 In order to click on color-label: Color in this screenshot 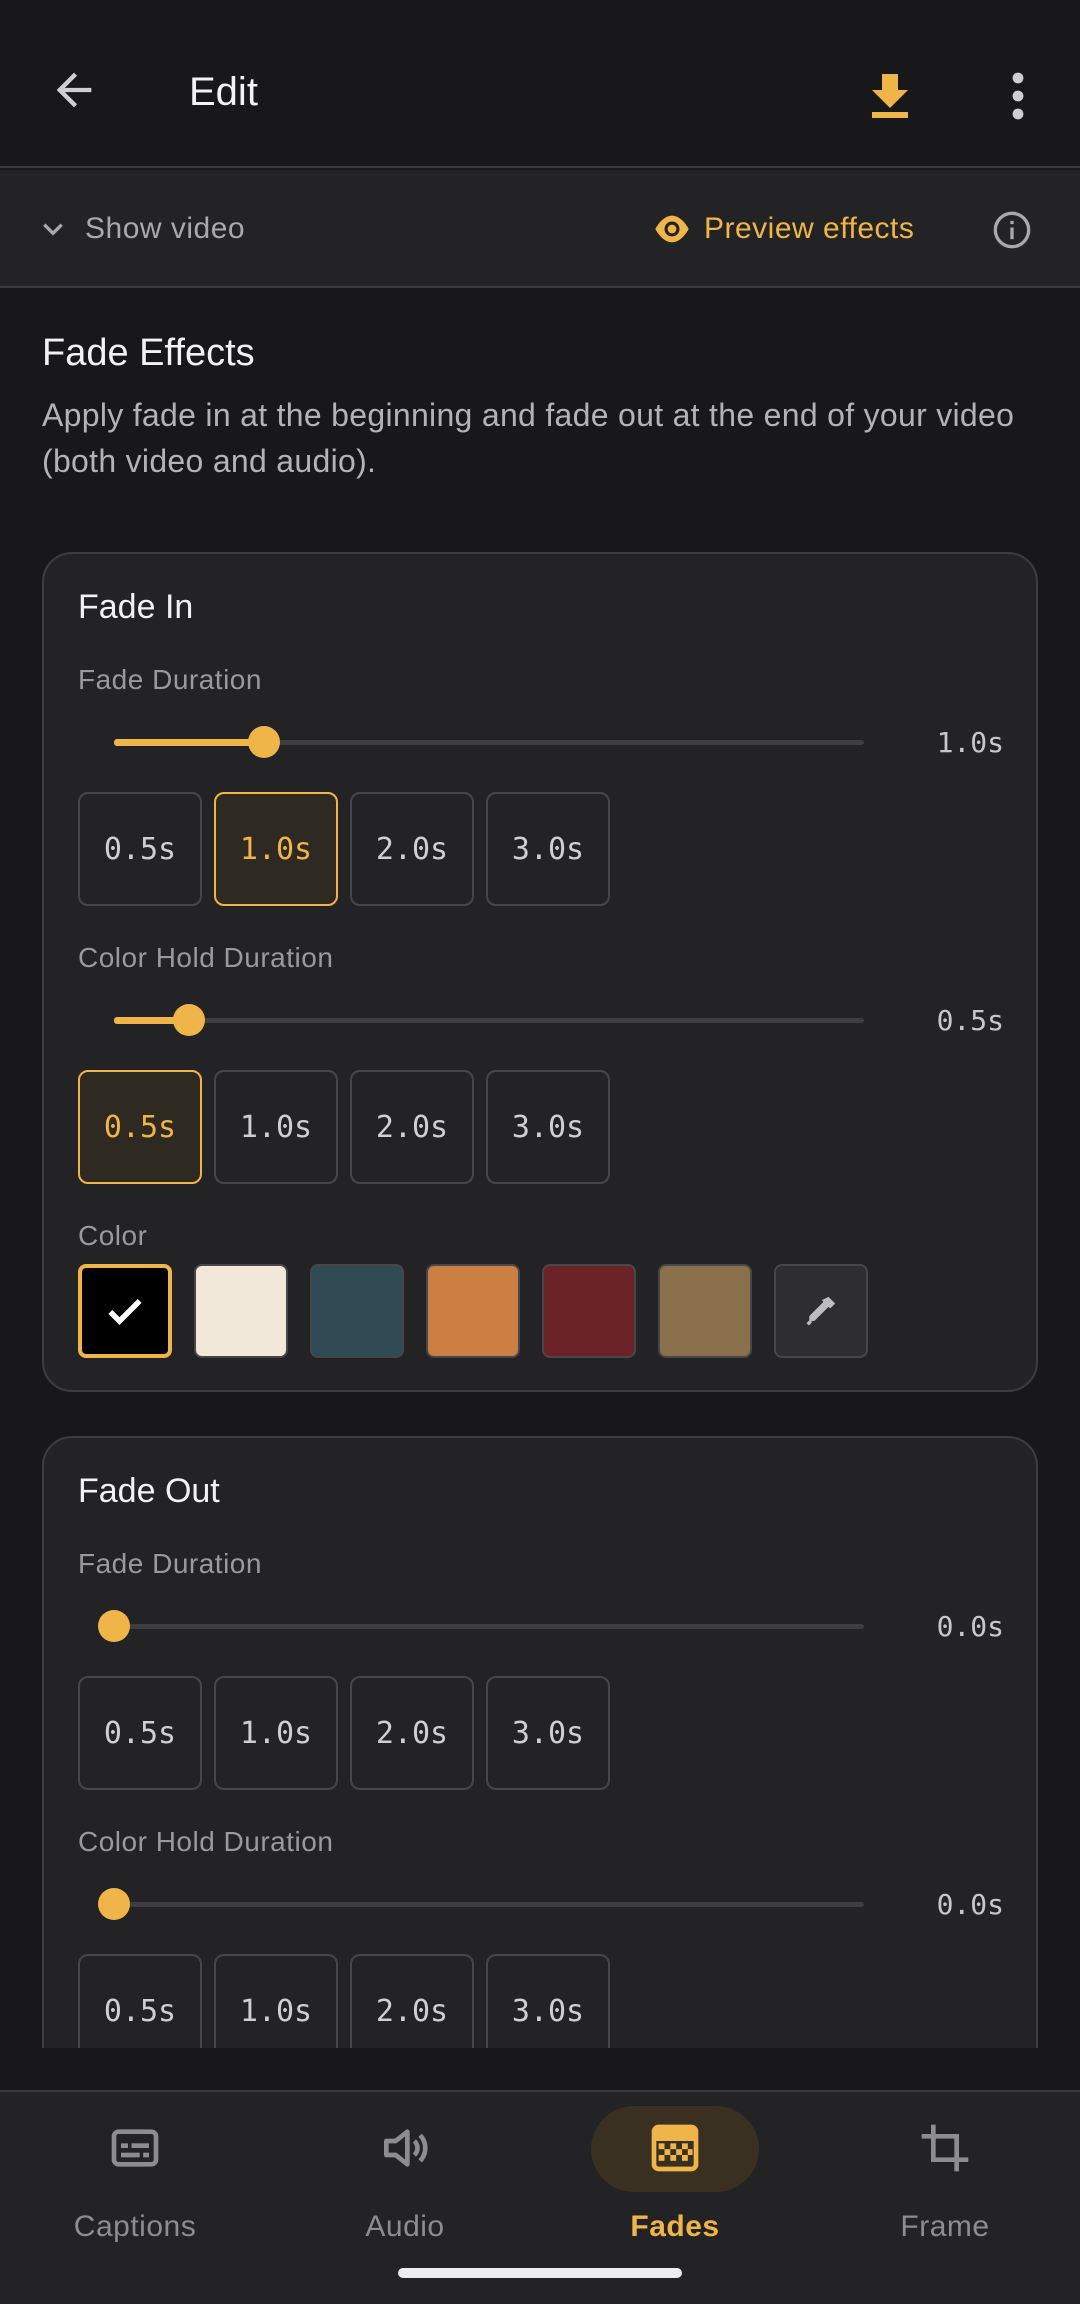, I will do `click(113, 1235)`.